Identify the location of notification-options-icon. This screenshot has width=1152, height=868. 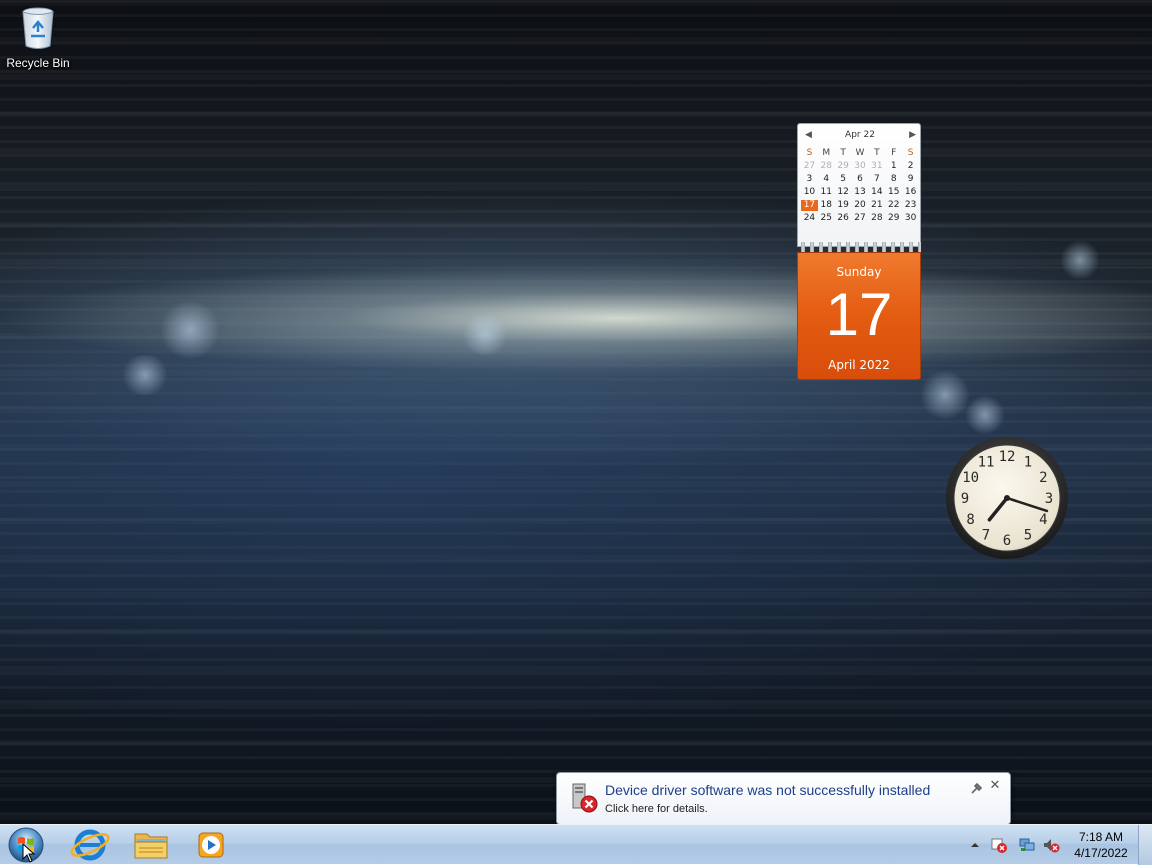
(976, 788).